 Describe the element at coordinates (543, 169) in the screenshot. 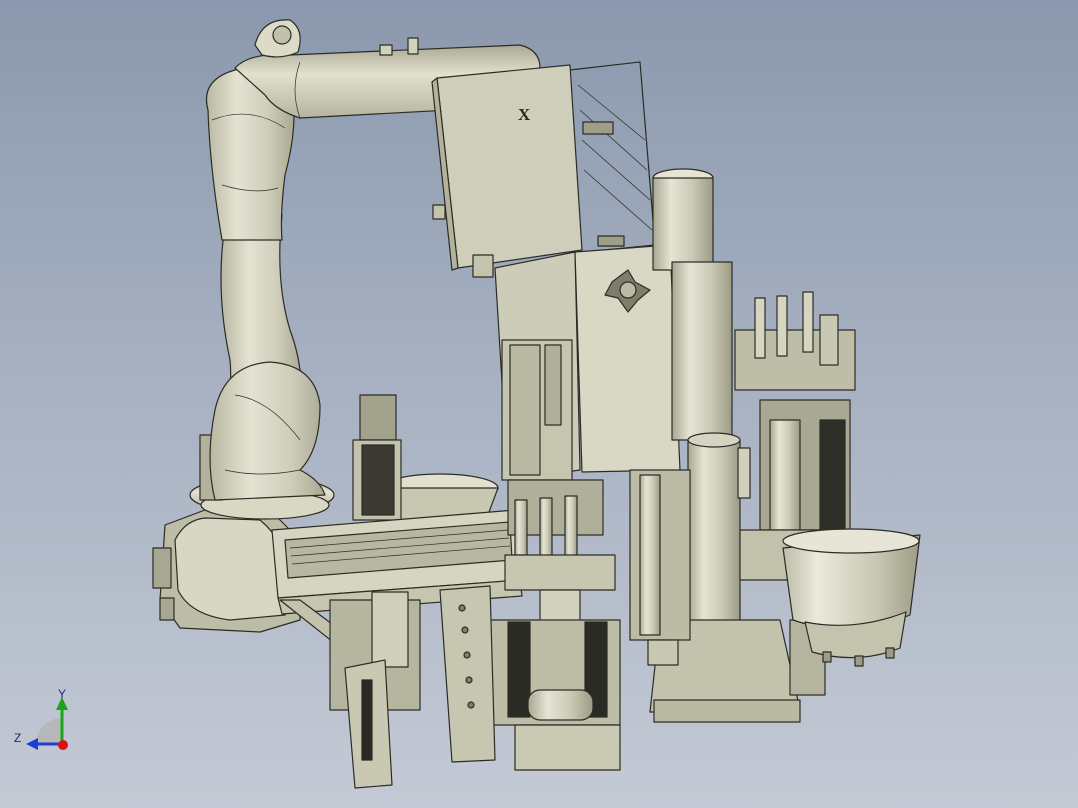

I see `end-effector-housing: X` at that location.